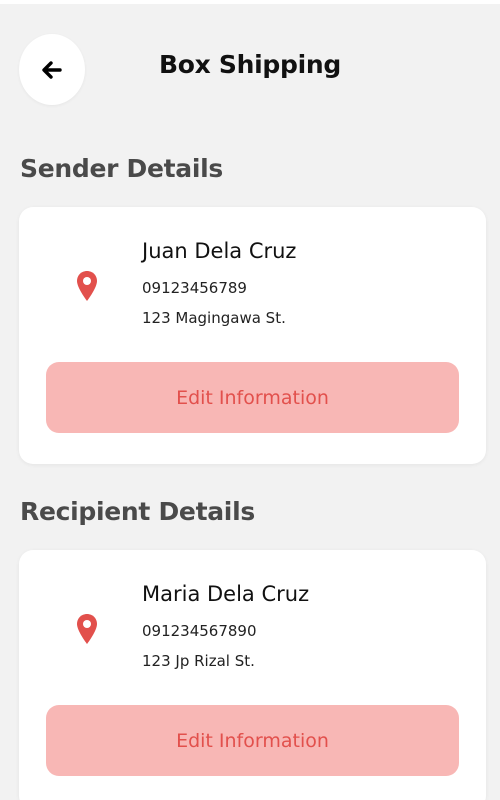  What do you see at coordinates (252, 740) in the screenshot?
I see `recipient-edit-button: Edit Information` at bounding box center [252, 740].